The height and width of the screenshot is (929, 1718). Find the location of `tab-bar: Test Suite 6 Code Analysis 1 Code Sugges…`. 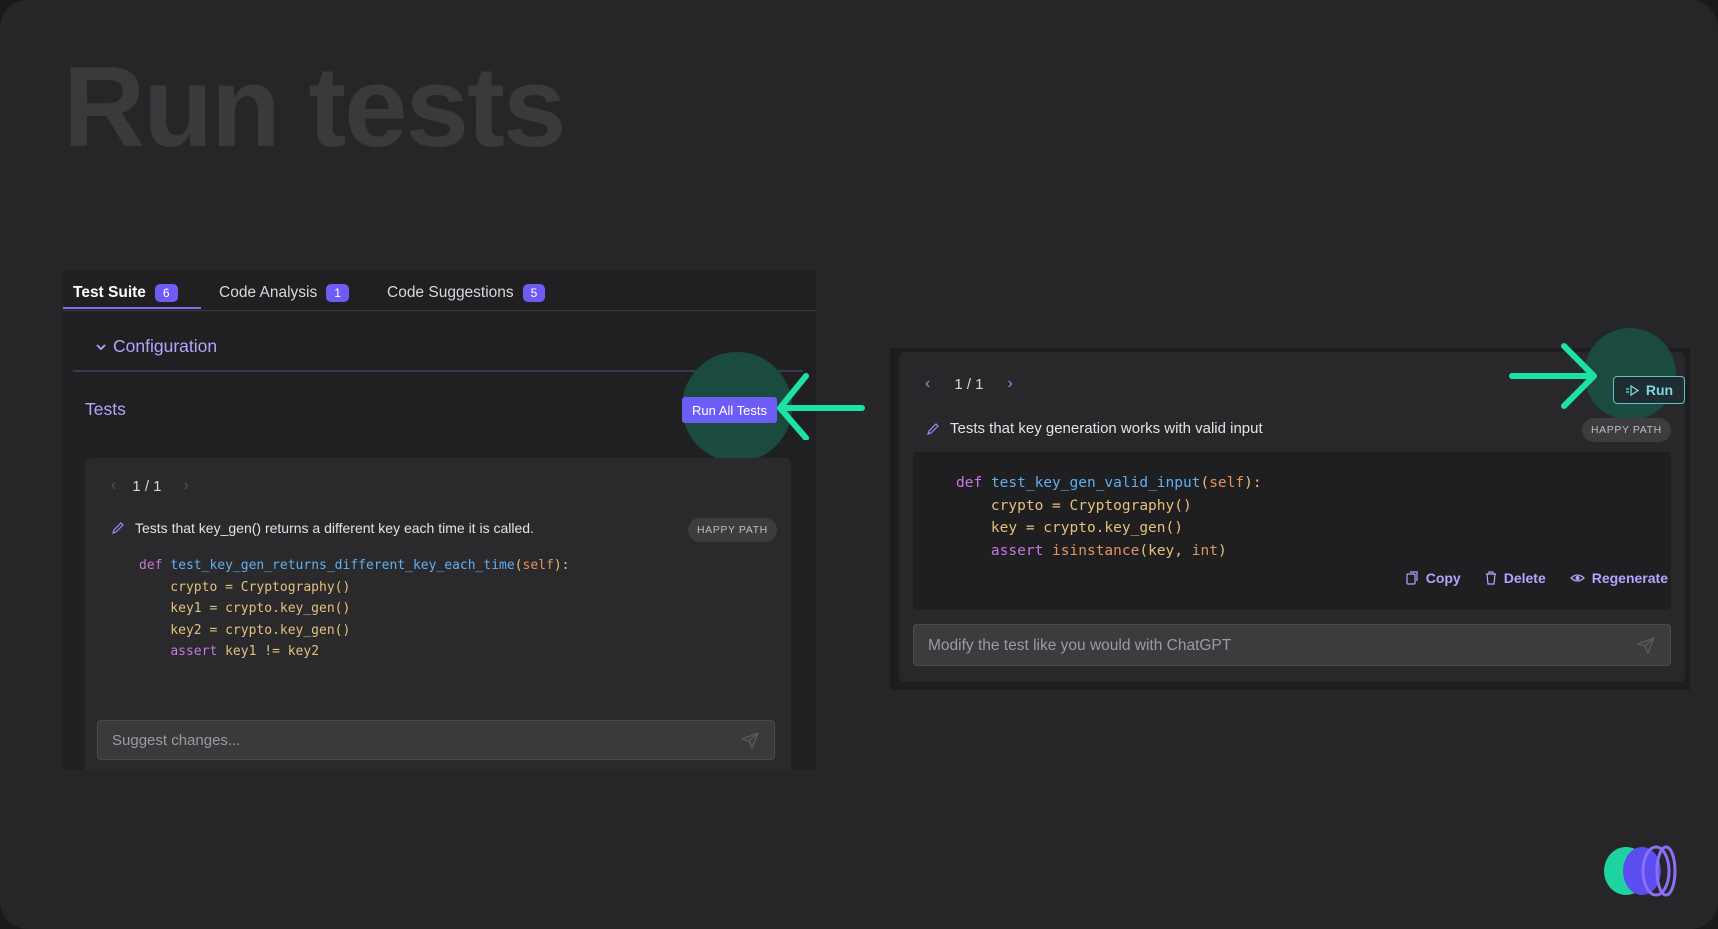

tab-bar: Test Suite 6 Code Analysis 1 Code Sugges… is located at coordinates (439, 290).